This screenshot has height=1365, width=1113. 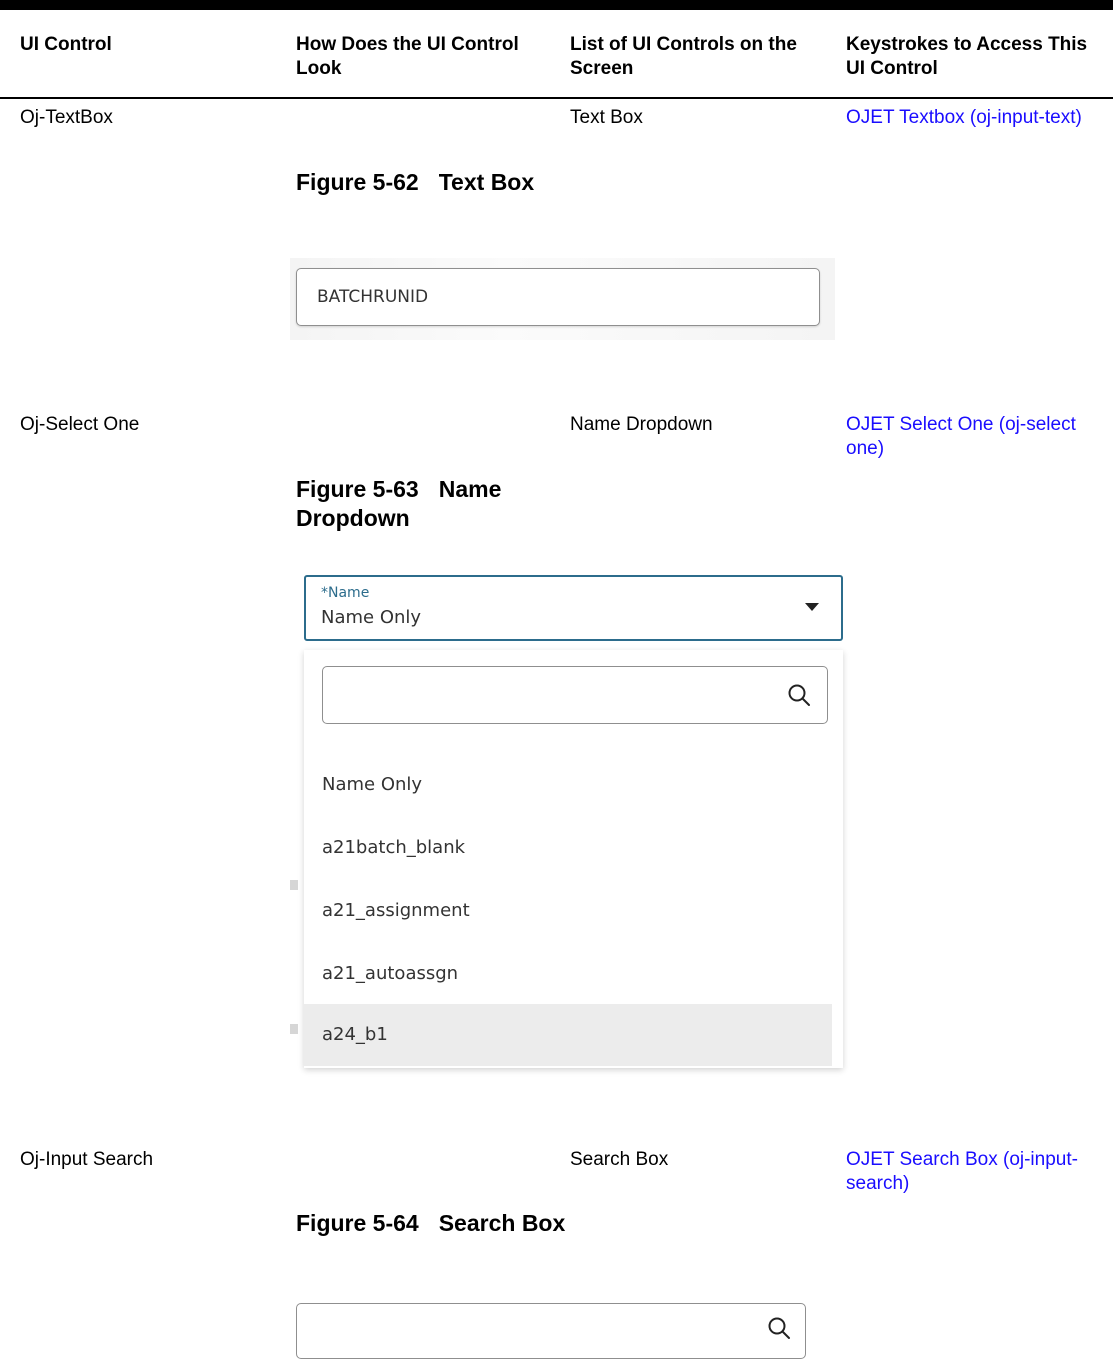 What do you see at coordinates (967, 56) in the screenshot?
I see `header-keystrokes: Keystrokes to Access This UI Control` at bounding box center [967, 56].